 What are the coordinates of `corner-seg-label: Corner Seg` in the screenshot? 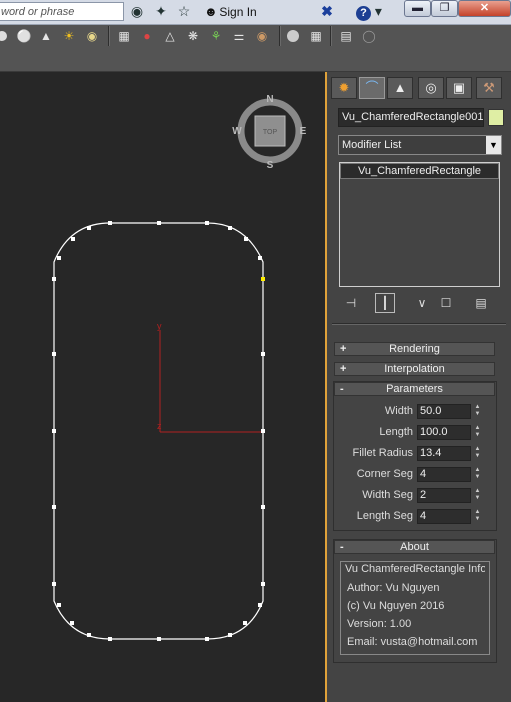 It's located at (384, 474).